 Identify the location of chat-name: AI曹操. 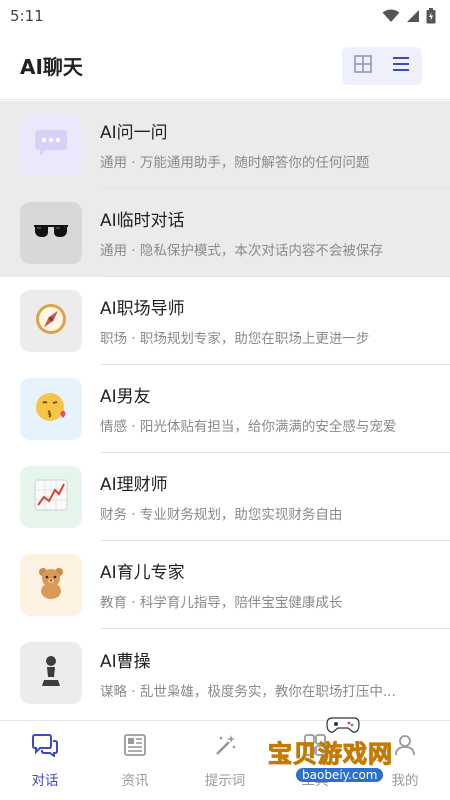
(125, 661).